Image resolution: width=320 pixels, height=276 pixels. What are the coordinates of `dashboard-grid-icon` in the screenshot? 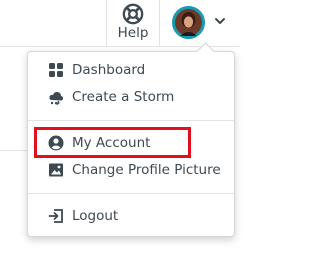 It's located at (56, 70).